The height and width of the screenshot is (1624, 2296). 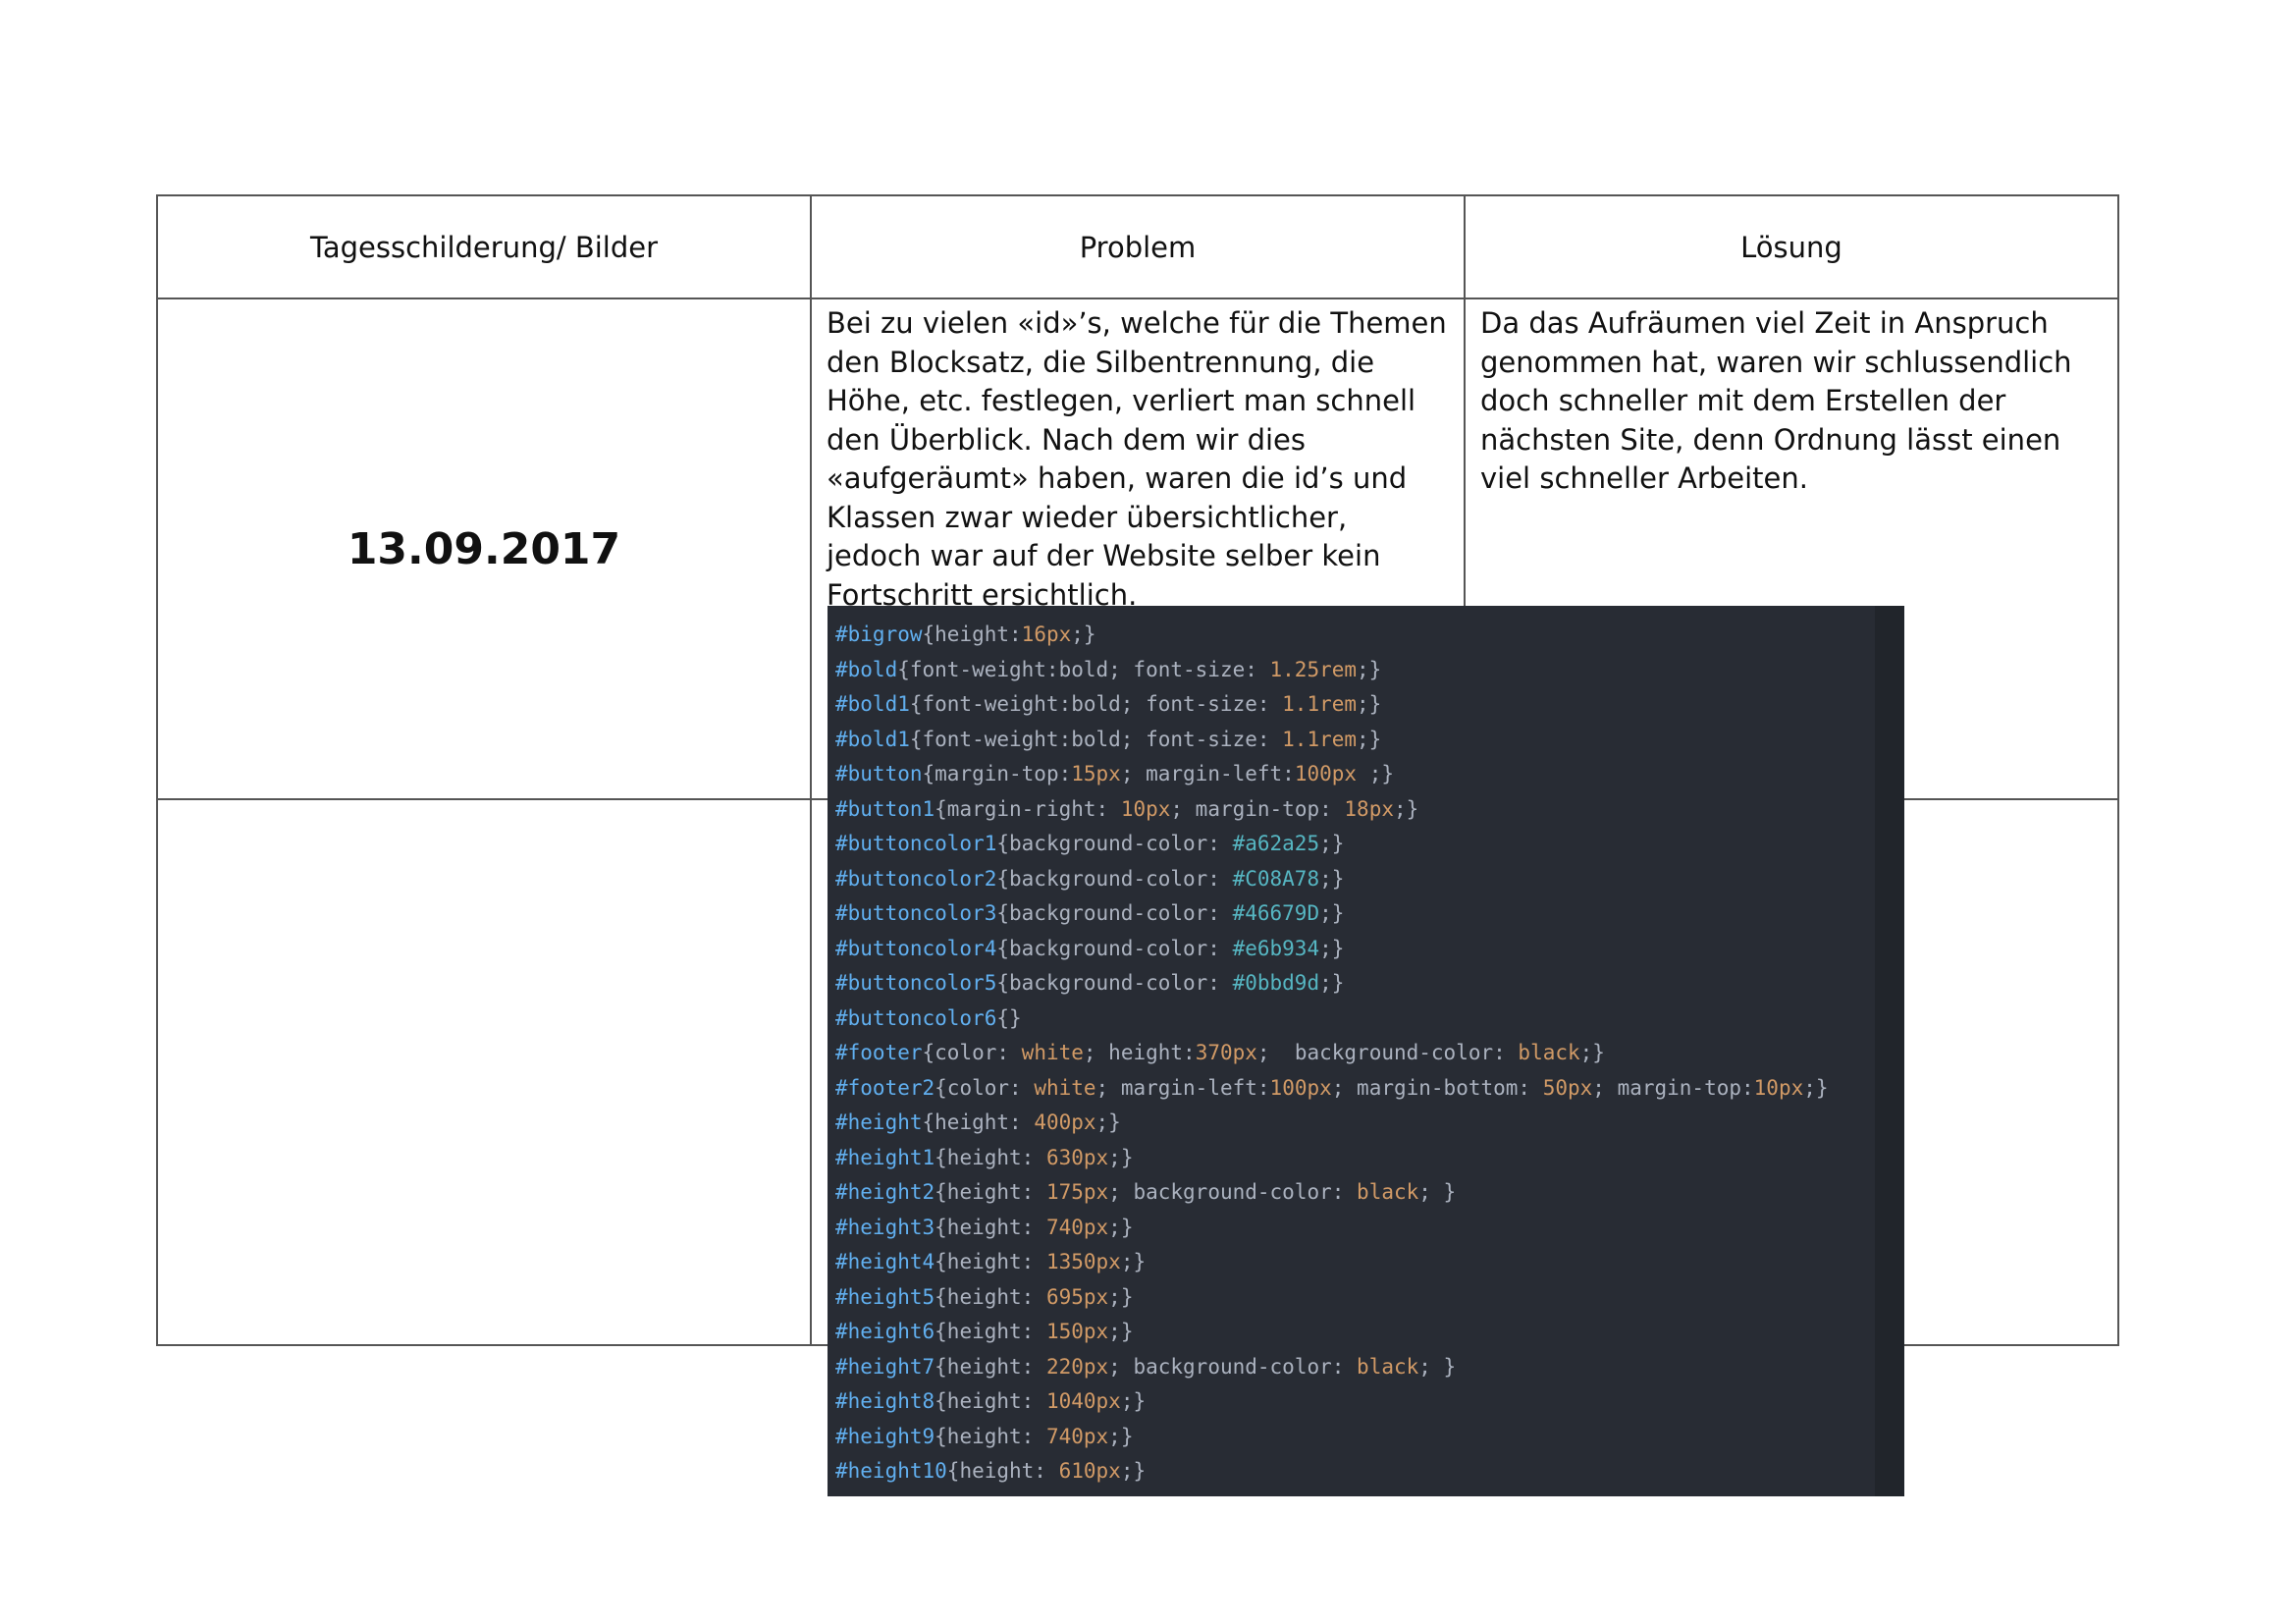 I want to click on code-token: #height9, so click(x=885, y=1436).